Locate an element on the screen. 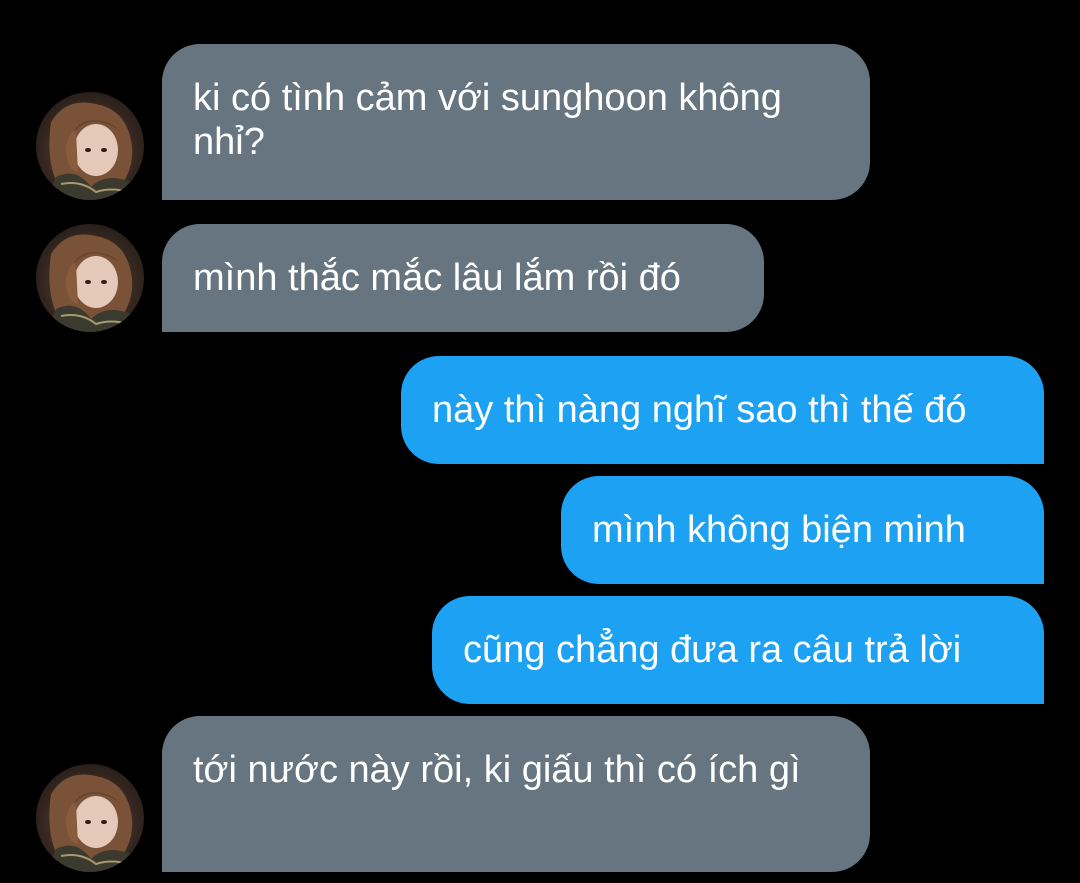 This screenshot has height=883, width=1080. sent-message-bubble: mình không biện minh is located at coordinates (802, 530).